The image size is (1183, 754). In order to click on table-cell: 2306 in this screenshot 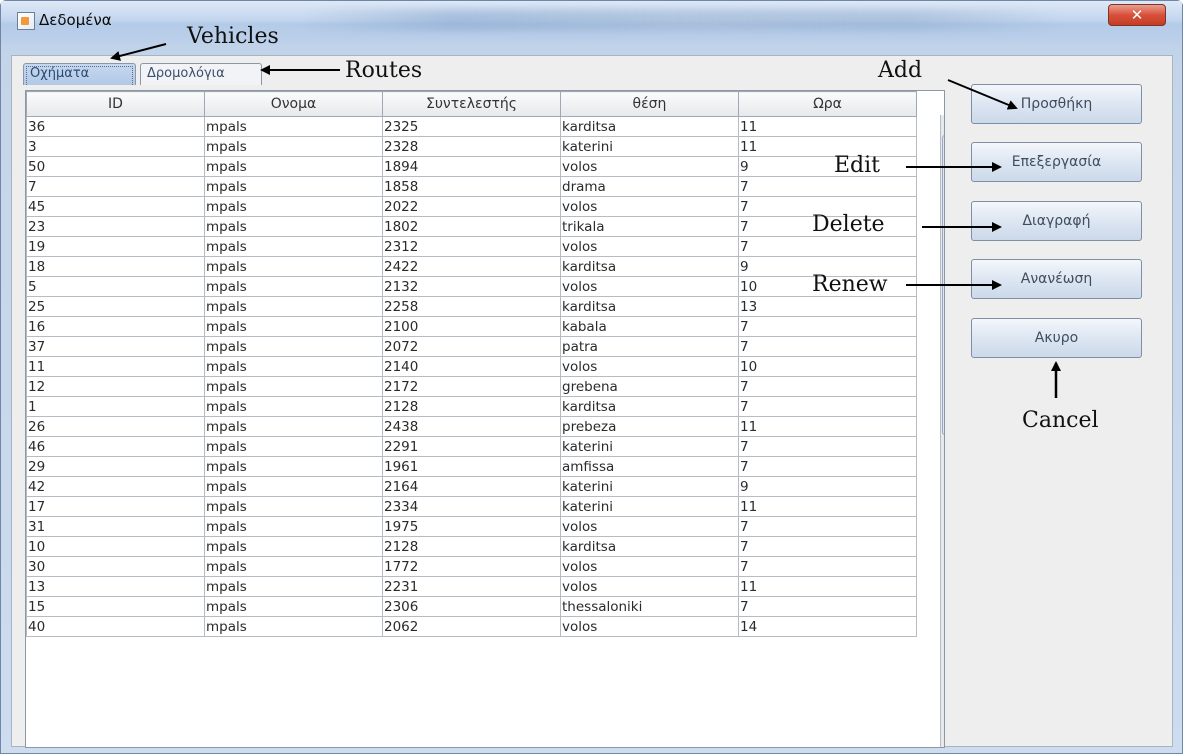, I will do `click(471, 606)`.